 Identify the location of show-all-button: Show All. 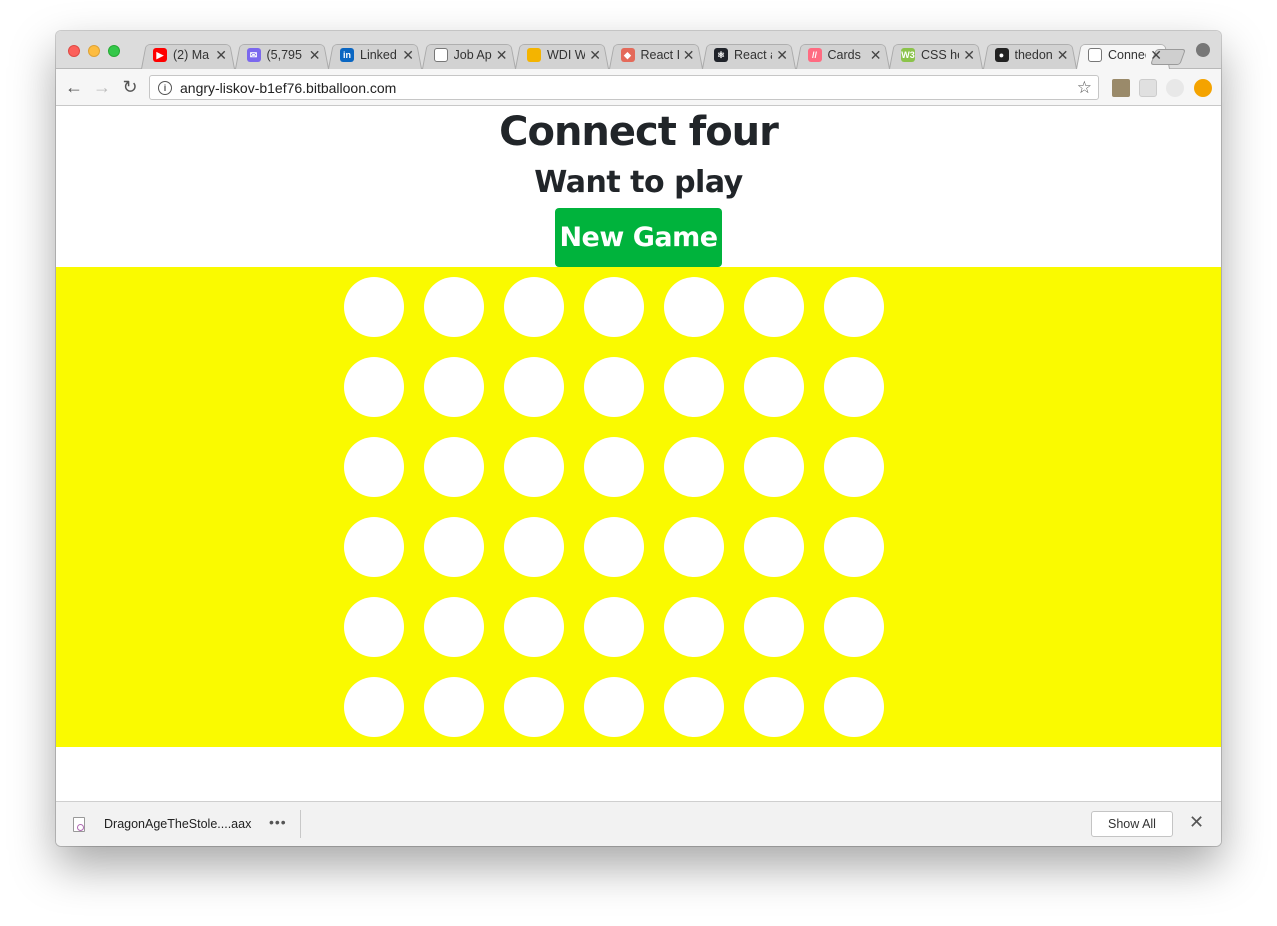
(1132, 824).